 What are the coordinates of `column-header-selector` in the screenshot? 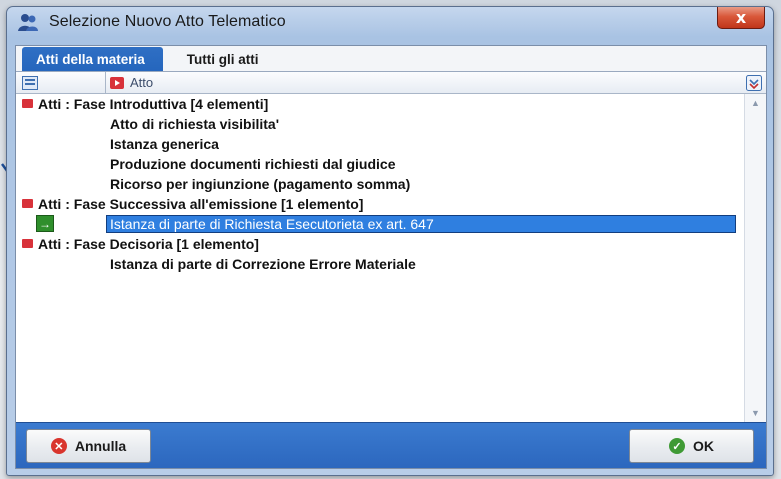 It's located at (61, 82).